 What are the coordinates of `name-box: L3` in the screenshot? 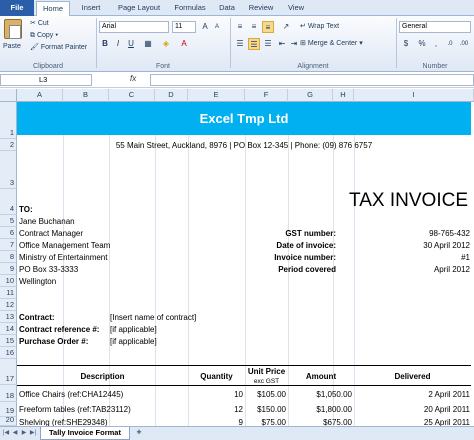 It's located at (46, 80).